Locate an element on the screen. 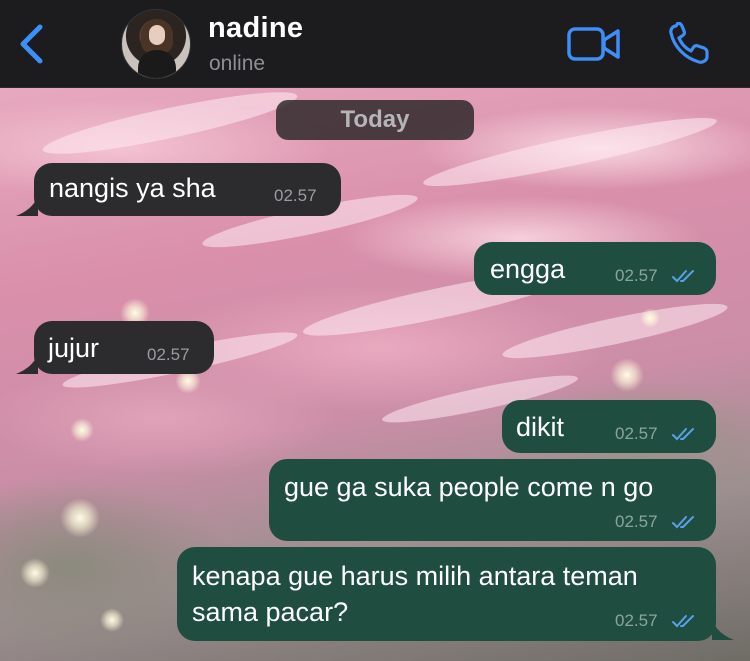  message-text-line-1: kenapa gue harus milih antara teman is located at coordinates (415, 576).